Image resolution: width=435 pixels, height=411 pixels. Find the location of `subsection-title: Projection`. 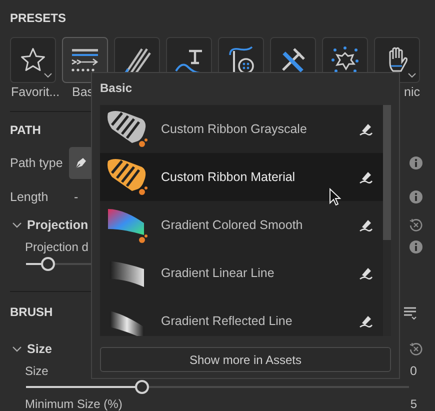

subsection-title: Projection is located at coordinates (57, 225).